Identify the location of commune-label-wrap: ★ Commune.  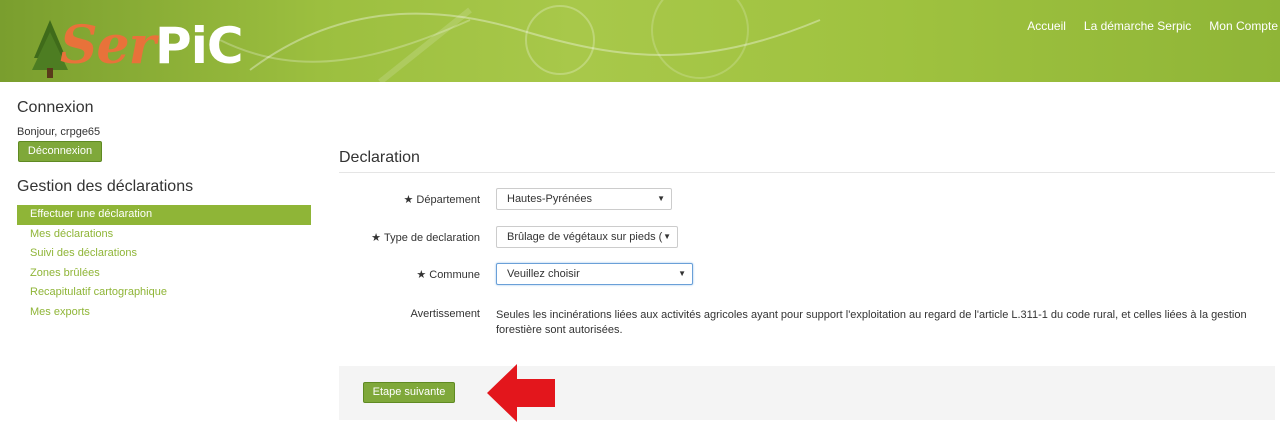
(448, 274).